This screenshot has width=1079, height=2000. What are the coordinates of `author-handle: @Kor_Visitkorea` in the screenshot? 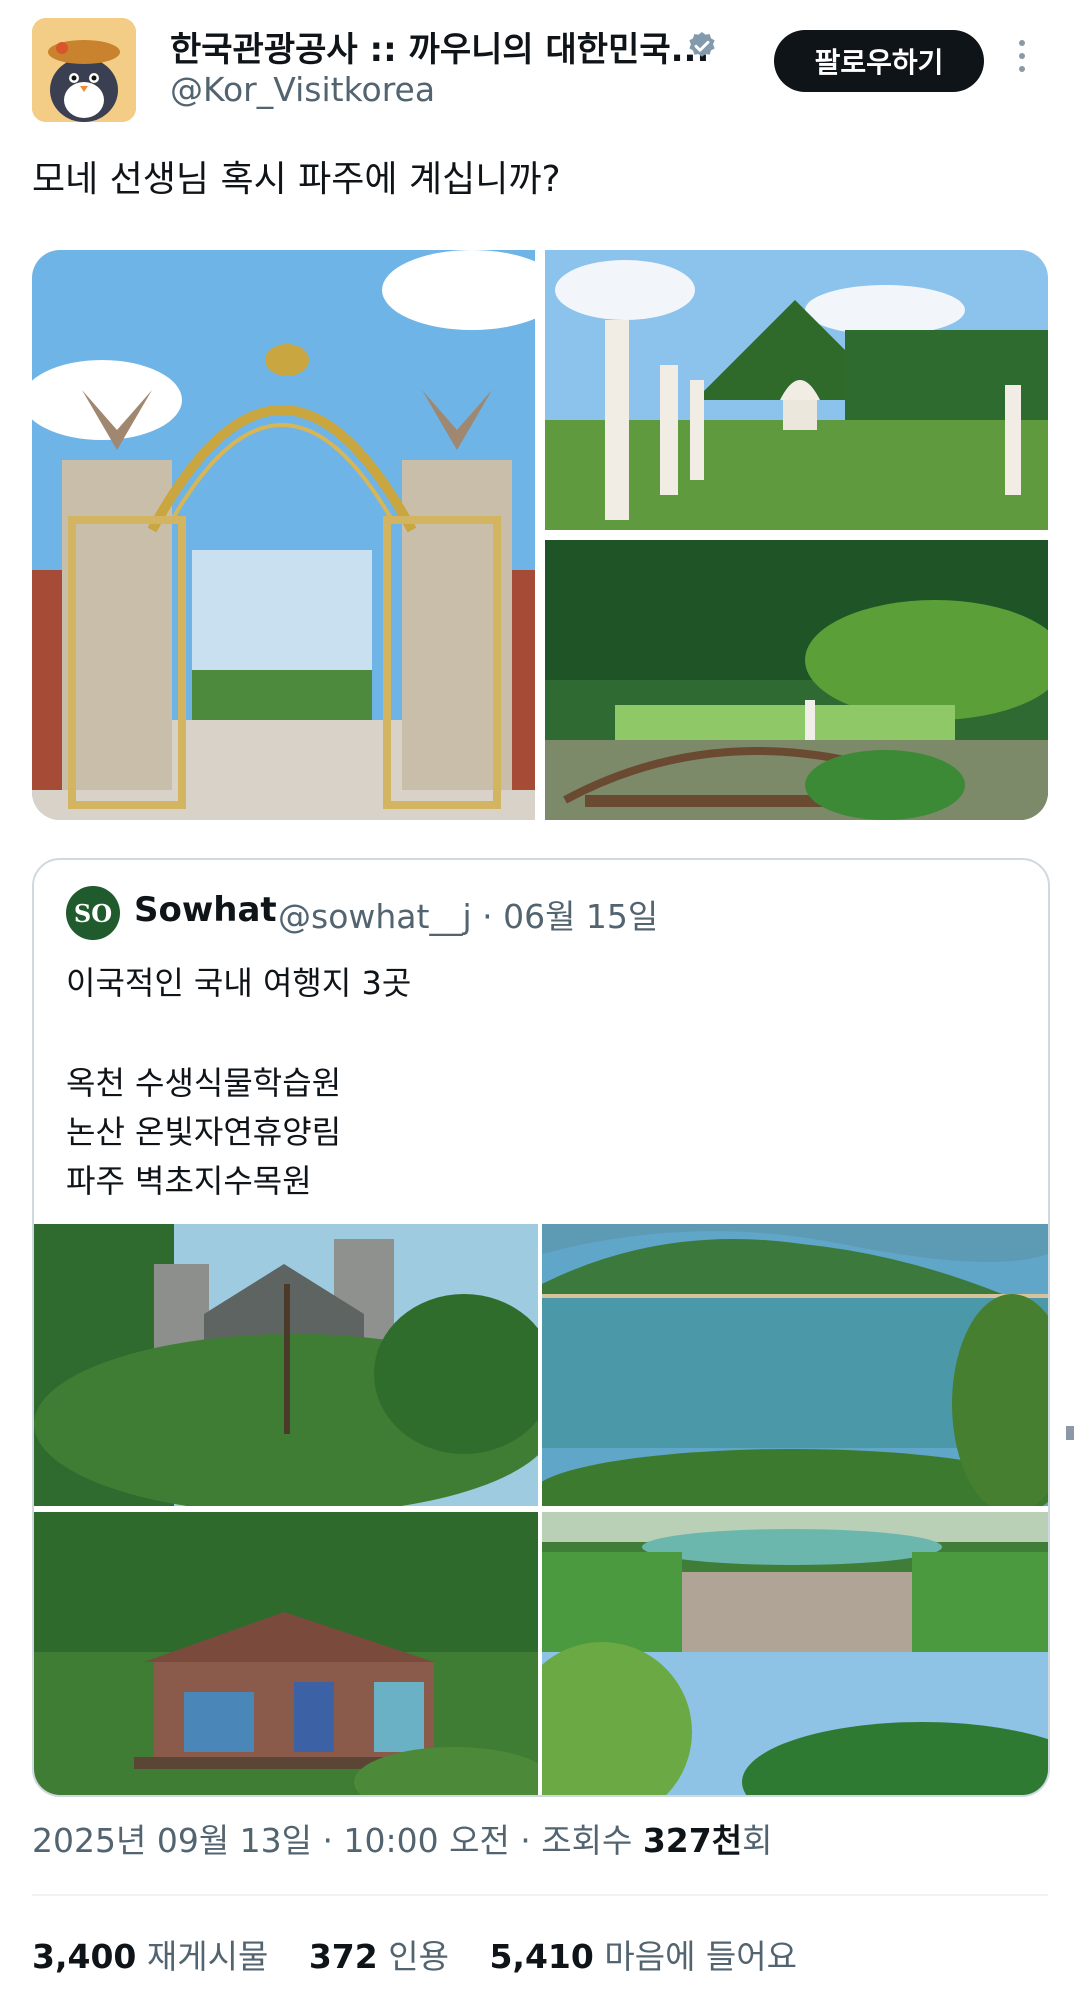 It's located at (302, 89).